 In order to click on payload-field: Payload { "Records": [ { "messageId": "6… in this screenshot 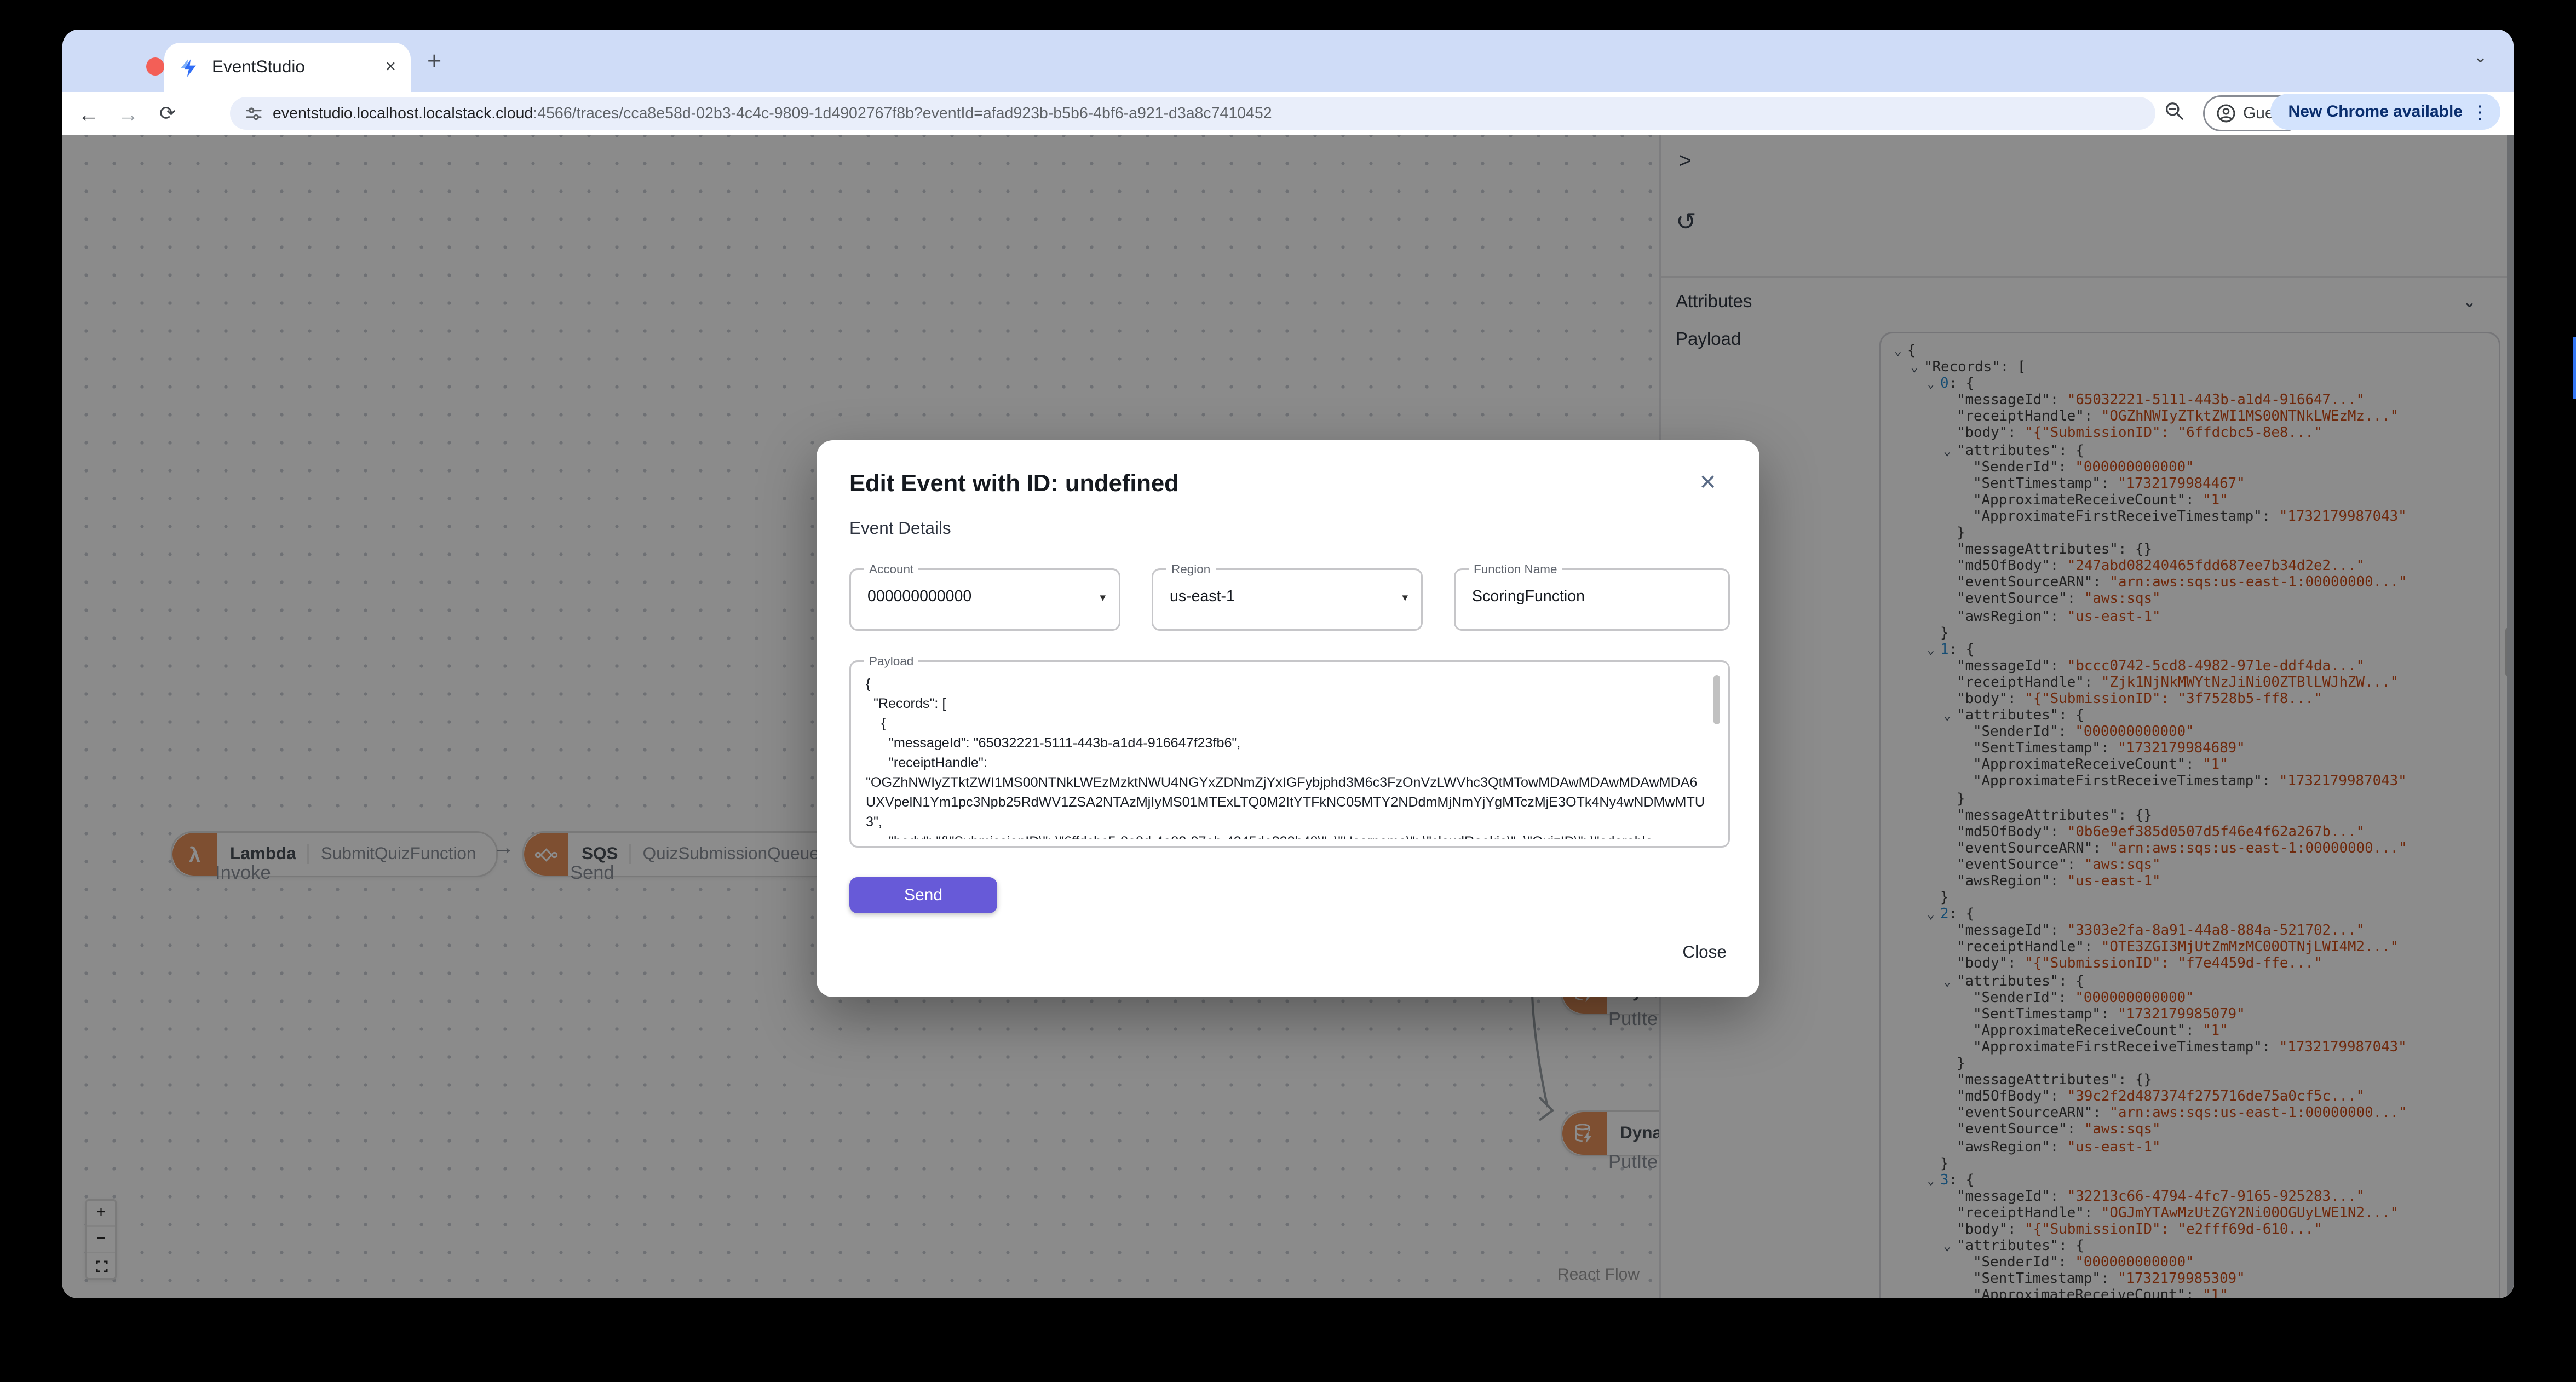, I will do `click(1289, 751)`.